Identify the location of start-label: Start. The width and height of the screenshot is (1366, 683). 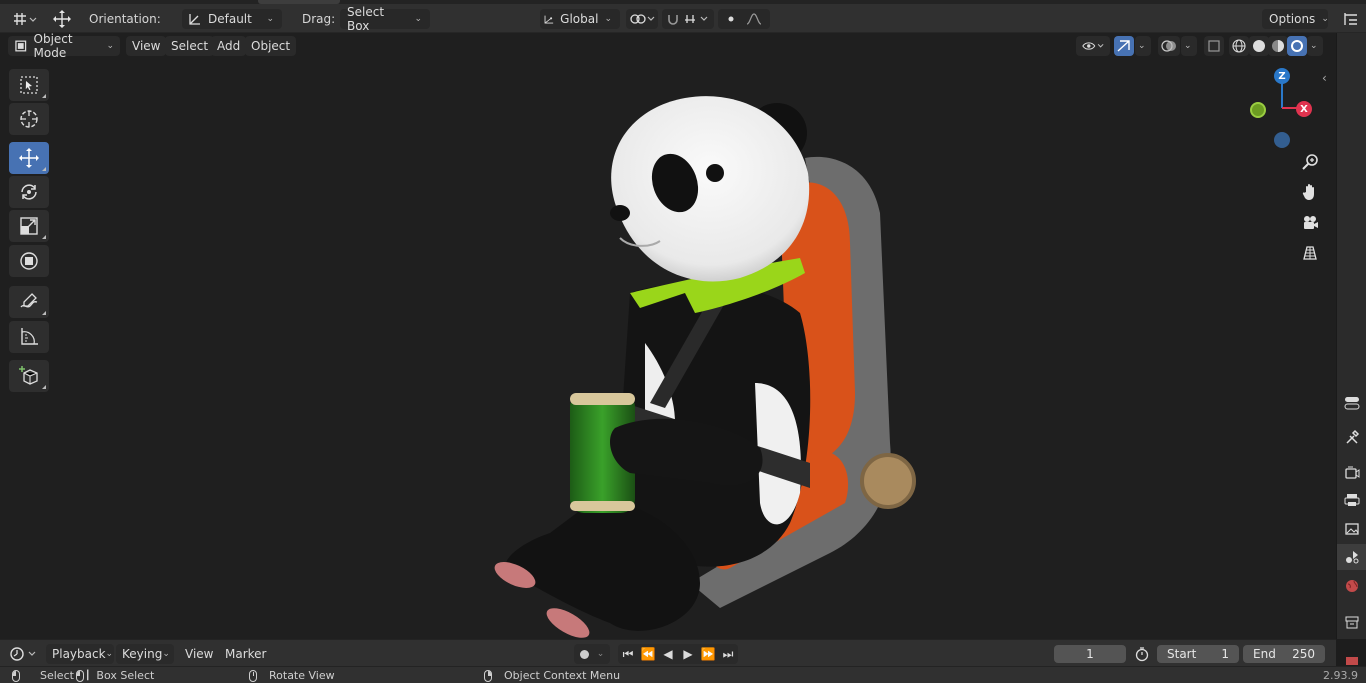
(1182, 654).